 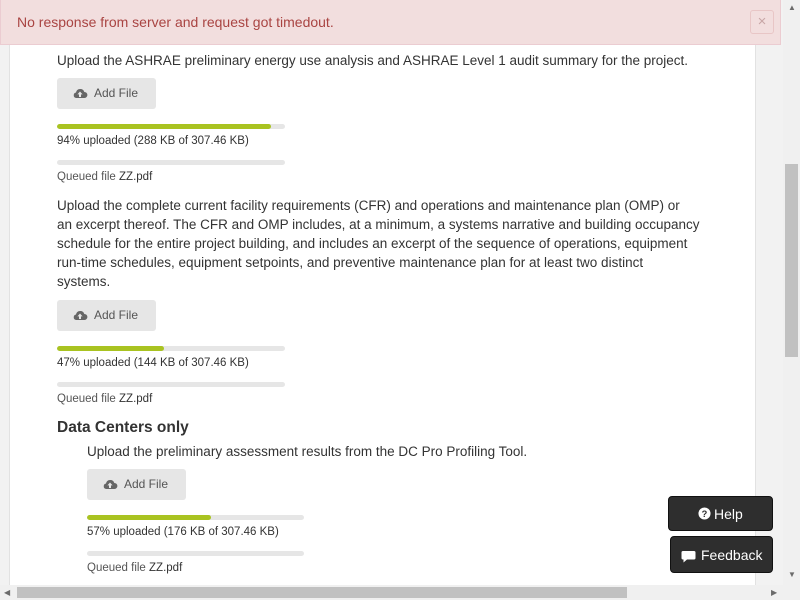 What do you see at coordinates (732, 555) in the screenshot?
I see `feedback-label: Feedback` at bounding box center [732, 555].